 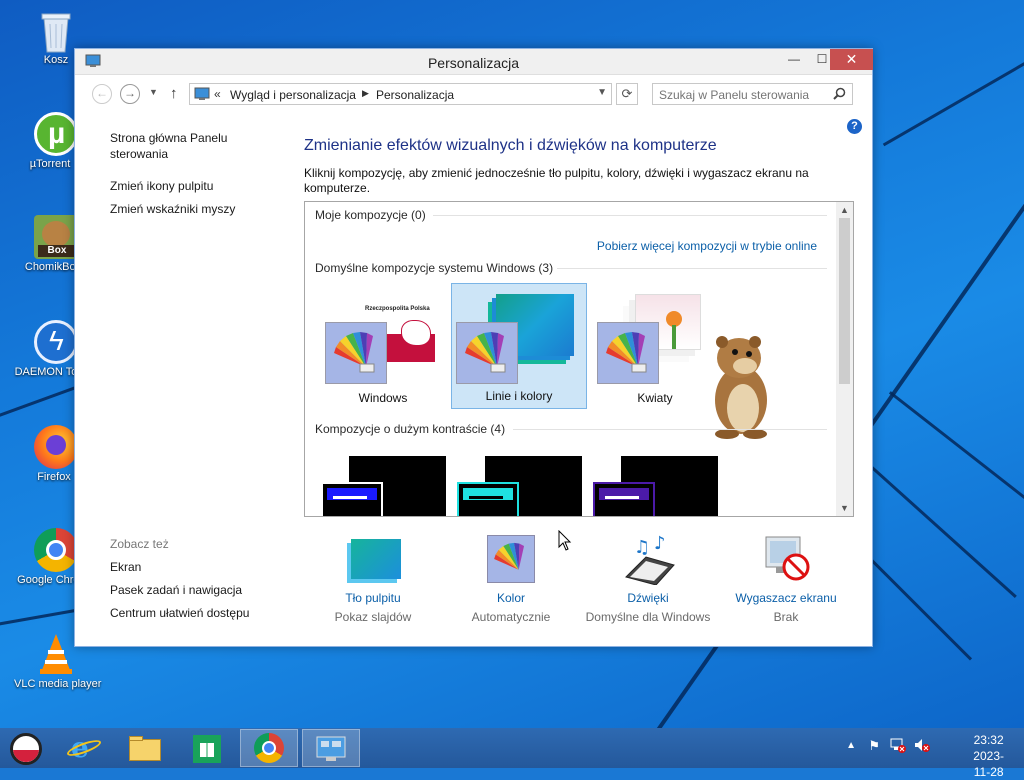 What do you see at coordinates (874, 746) in the screenshot?
I see `action-center-flag-icon: ⚑` at bounding box center [874, 746].